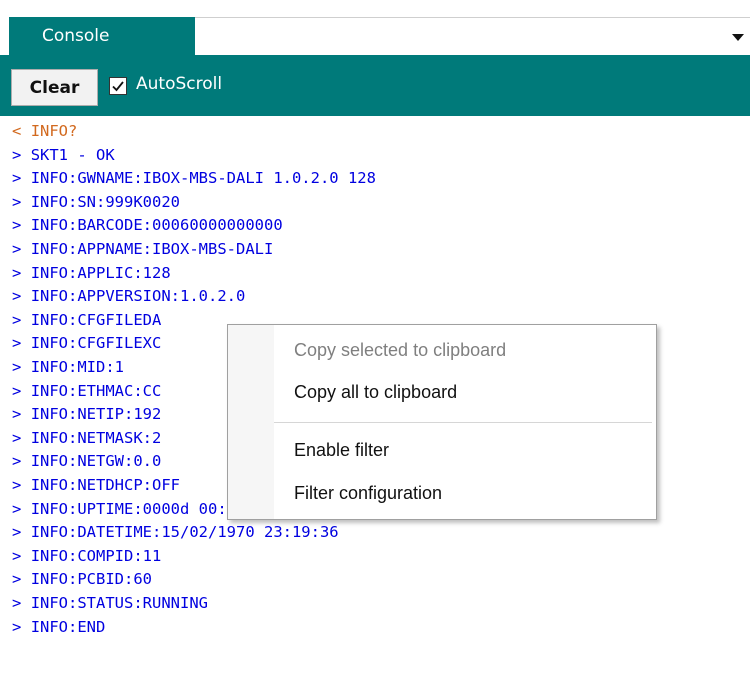 The image size is (750, 684). What do you see at coordinates (472, 36) in the screenshot?
I see `tab-strip-empty` at bounding box center [472, 36].